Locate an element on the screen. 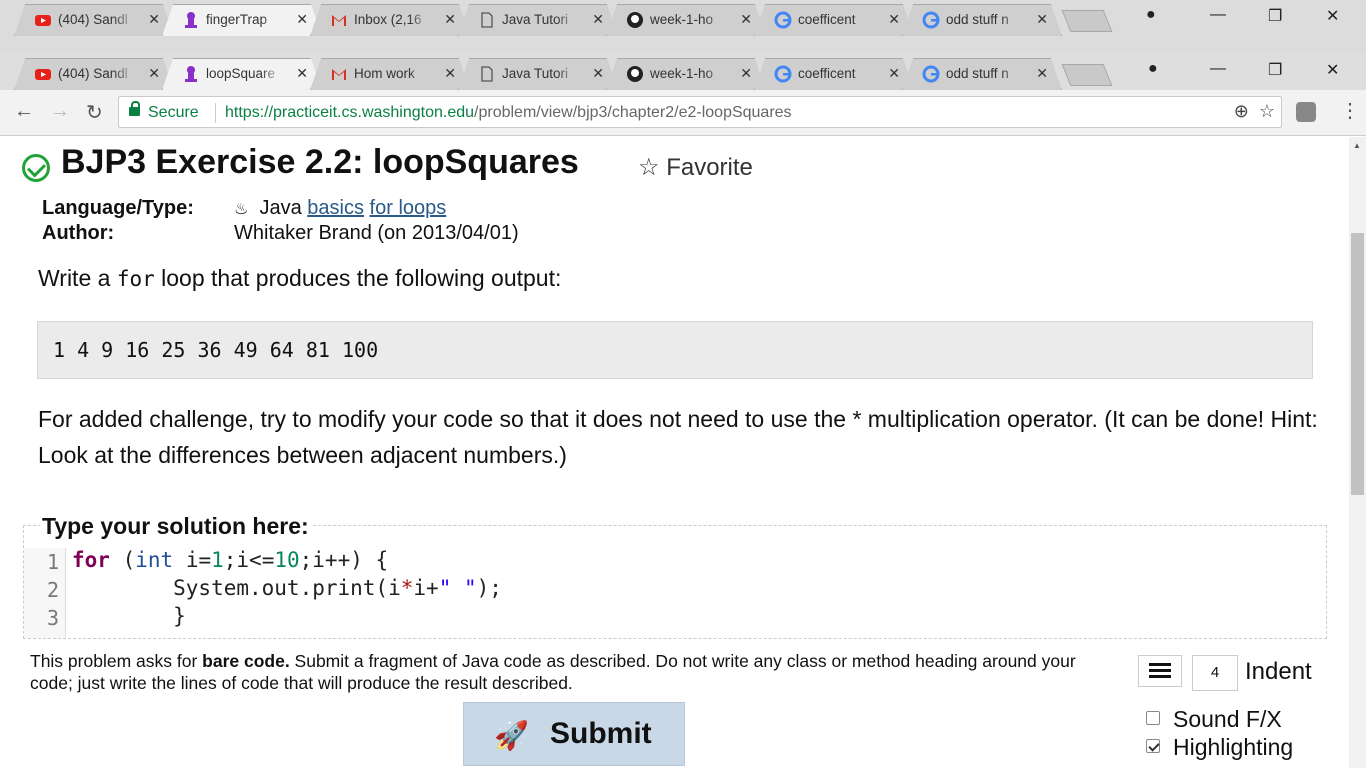 Image resolution: width=1366 pixels, height=768 pixels. rocket-icon: 🚀 is located at coordinates (511, 735).